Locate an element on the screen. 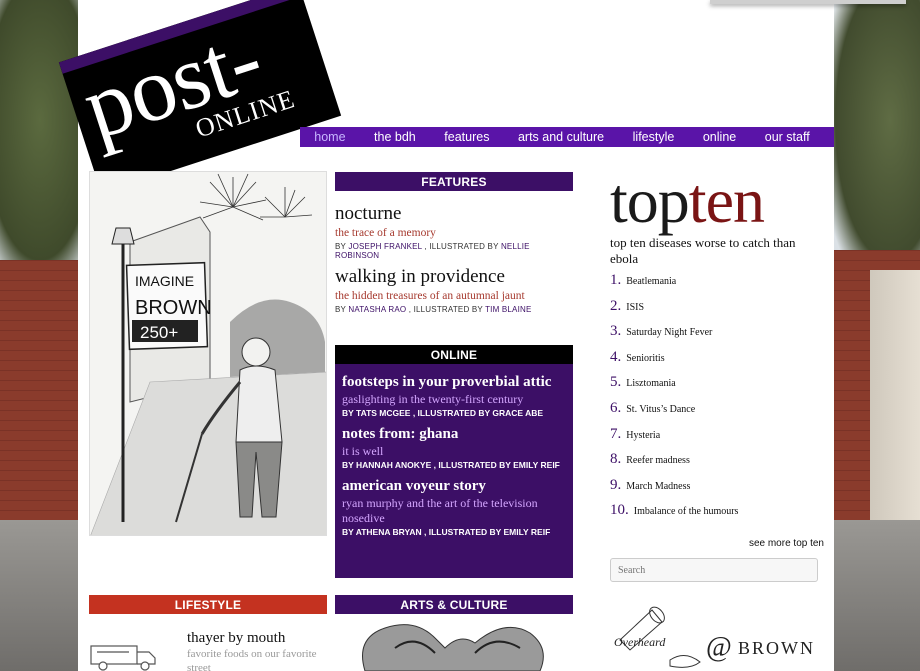  list-item: 8. Reefer madness is located at coordinates (650, 459).